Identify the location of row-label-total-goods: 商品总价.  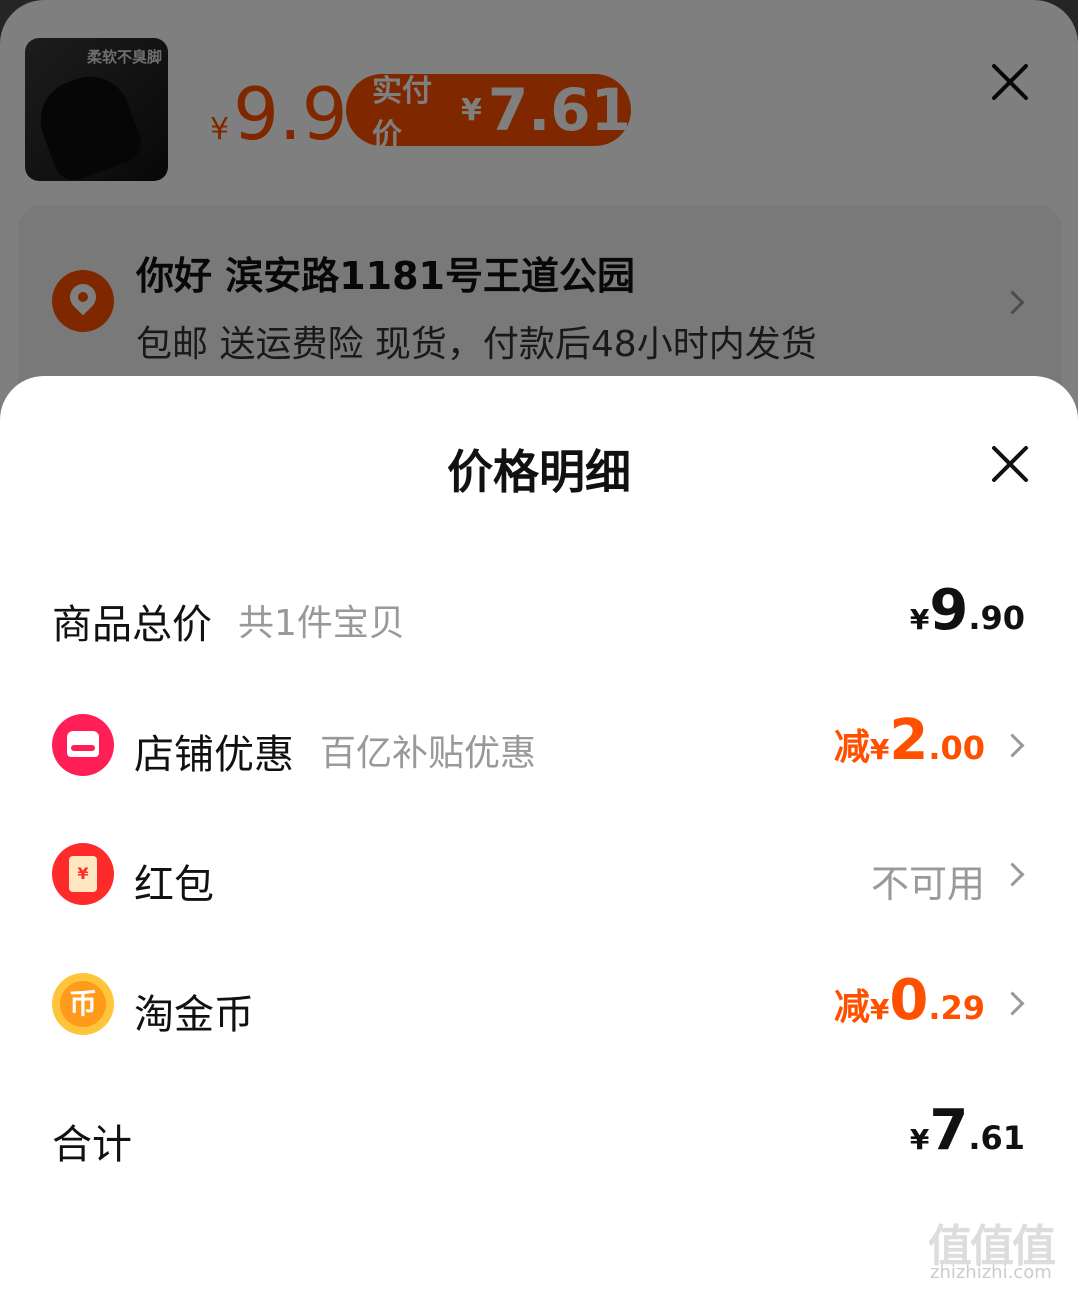
(132, 625).